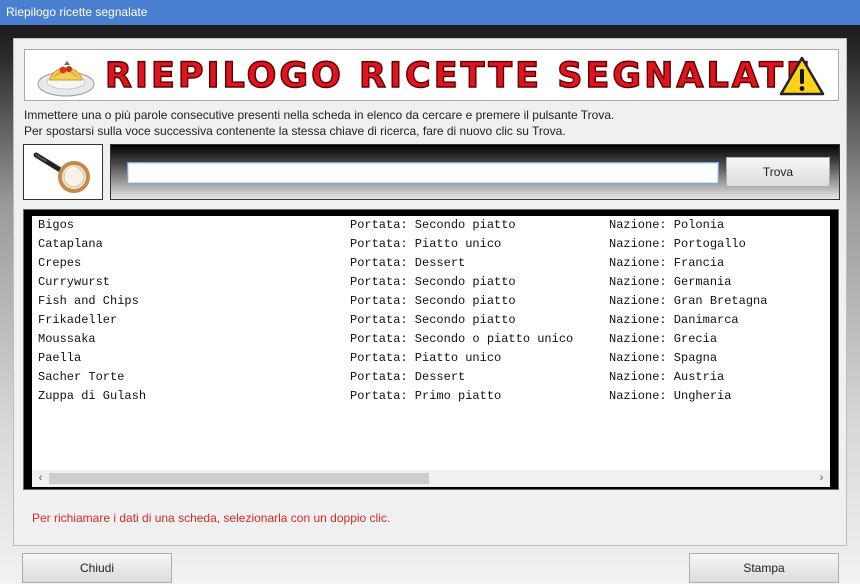 The width and height of the screenshot is (860, 584). Describe the element at coordinates (667, 225) in the screenshot. I see `recipe-country: Nazione: Polonia` at that location.